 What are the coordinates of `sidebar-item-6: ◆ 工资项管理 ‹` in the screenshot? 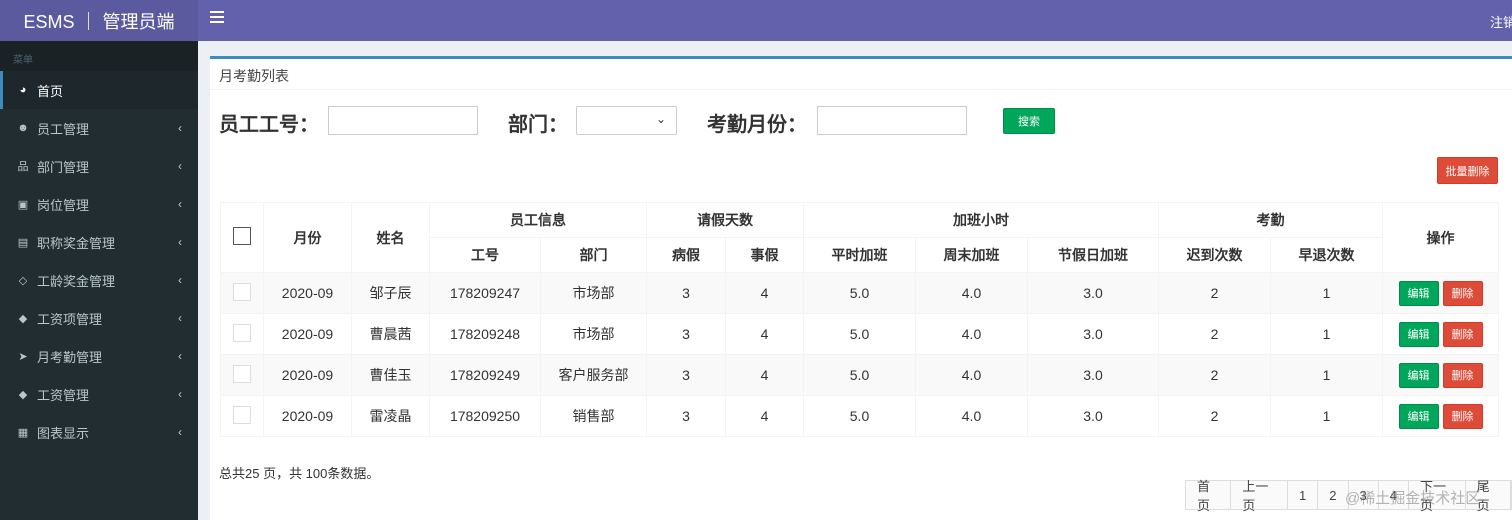 It's located at (99, 318).